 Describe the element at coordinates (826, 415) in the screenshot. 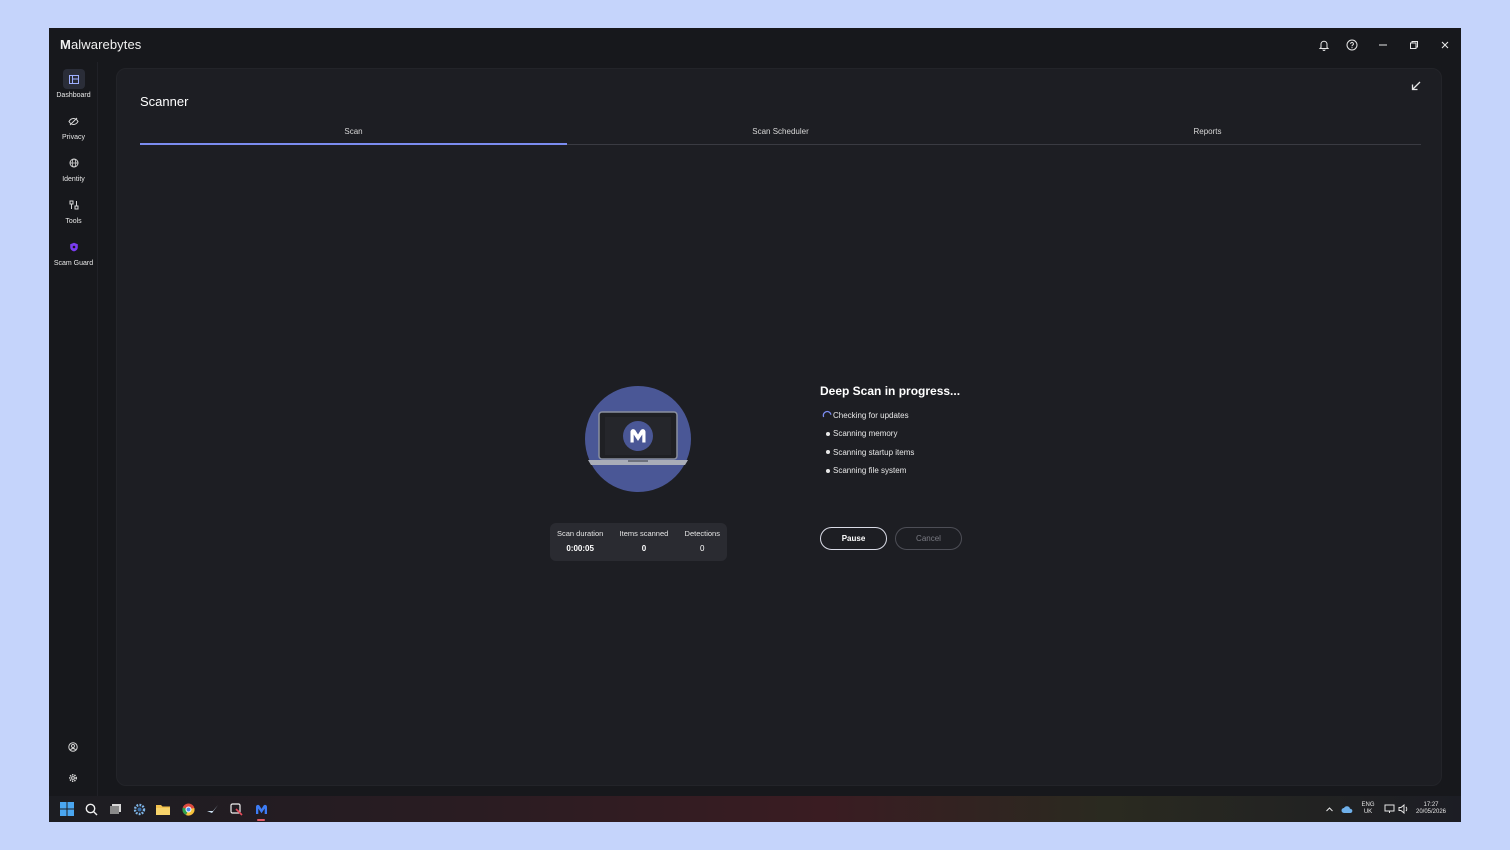

I see `spinner-icon` at that location.